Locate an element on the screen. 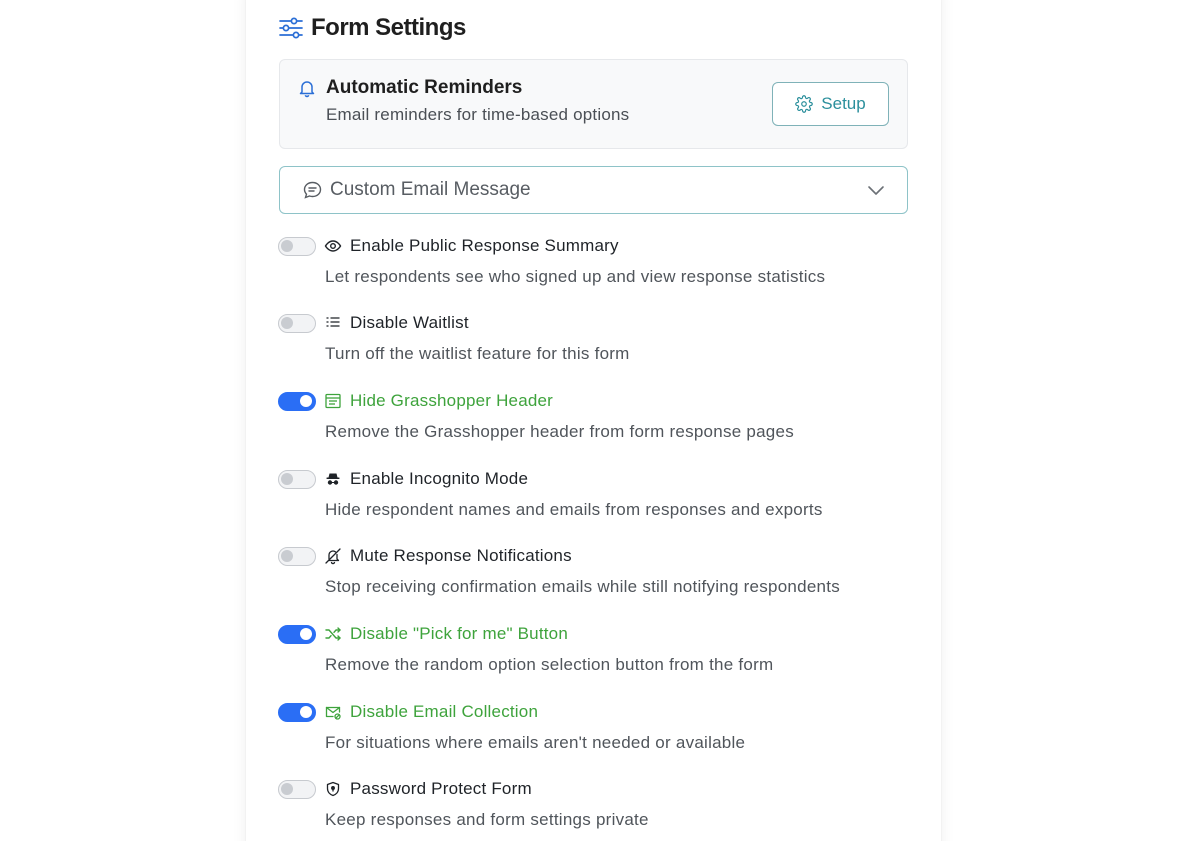 This screenshot has width=1200, height=841. page-header: Form Settings is located at coordinates (372, 28).